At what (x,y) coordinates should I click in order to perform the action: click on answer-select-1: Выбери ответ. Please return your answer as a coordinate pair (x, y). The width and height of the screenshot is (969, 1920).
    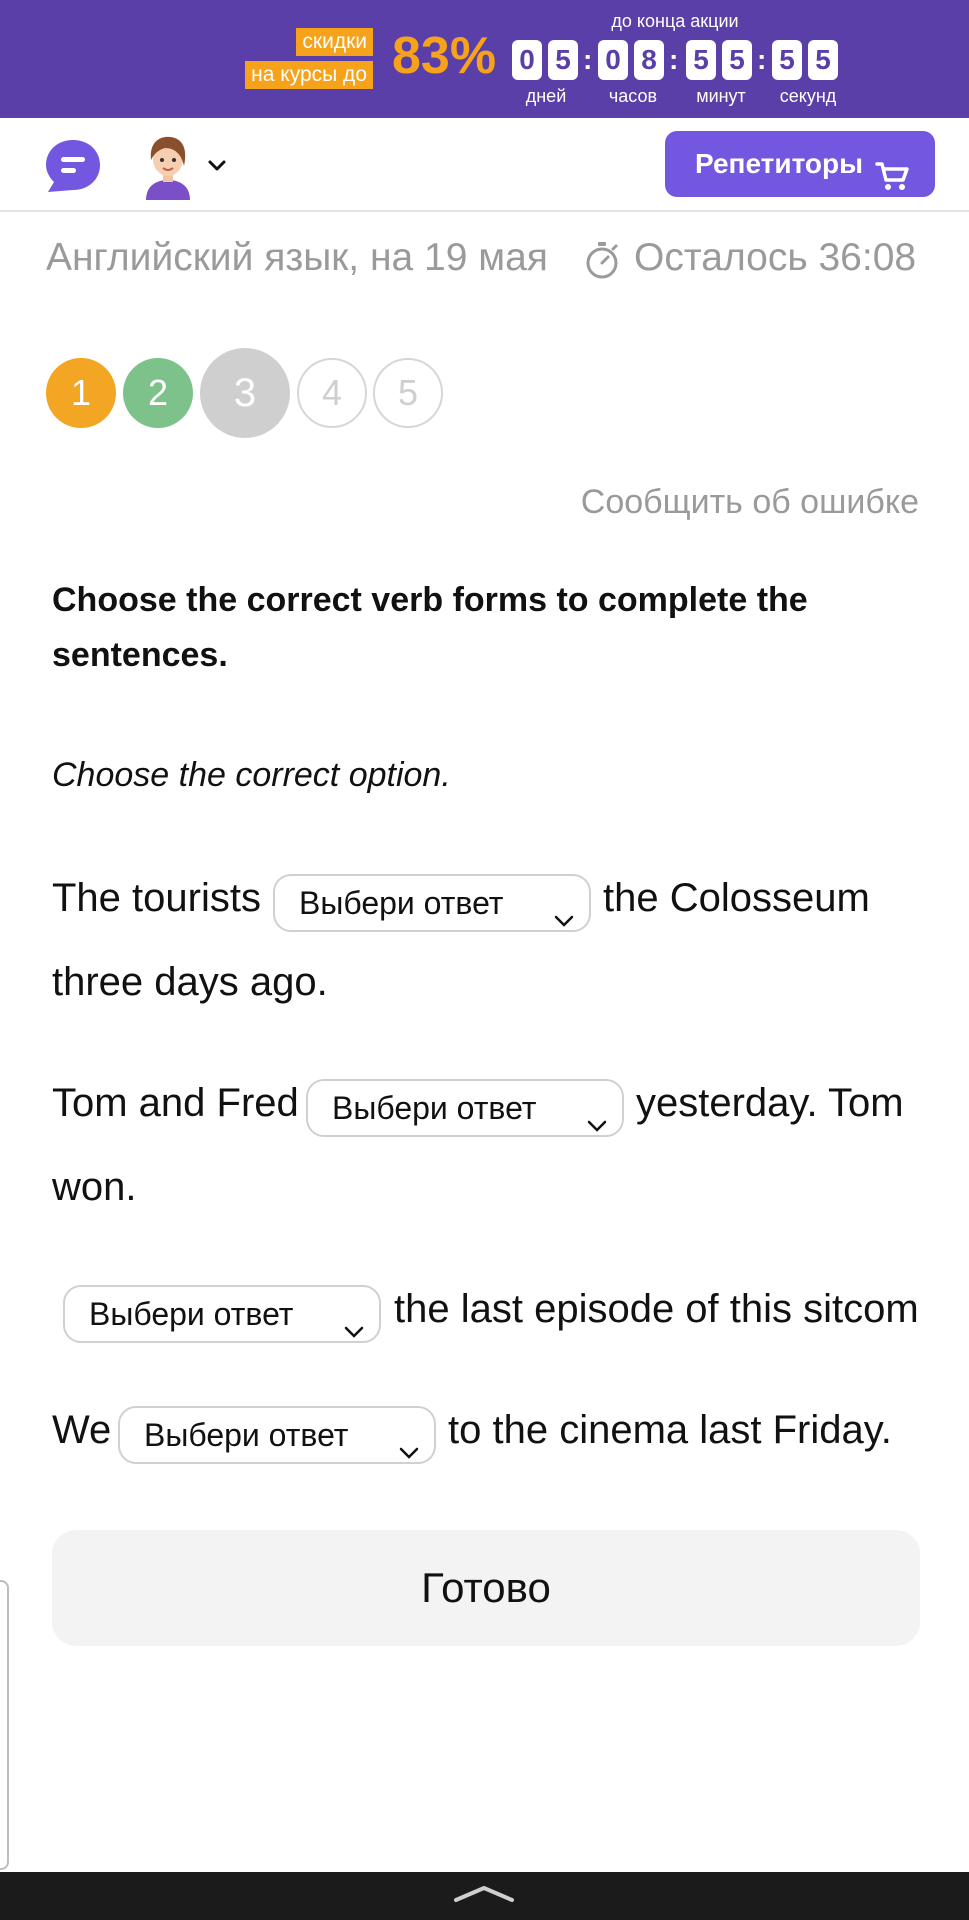
    Looking at the image, I should click on (432, 903).